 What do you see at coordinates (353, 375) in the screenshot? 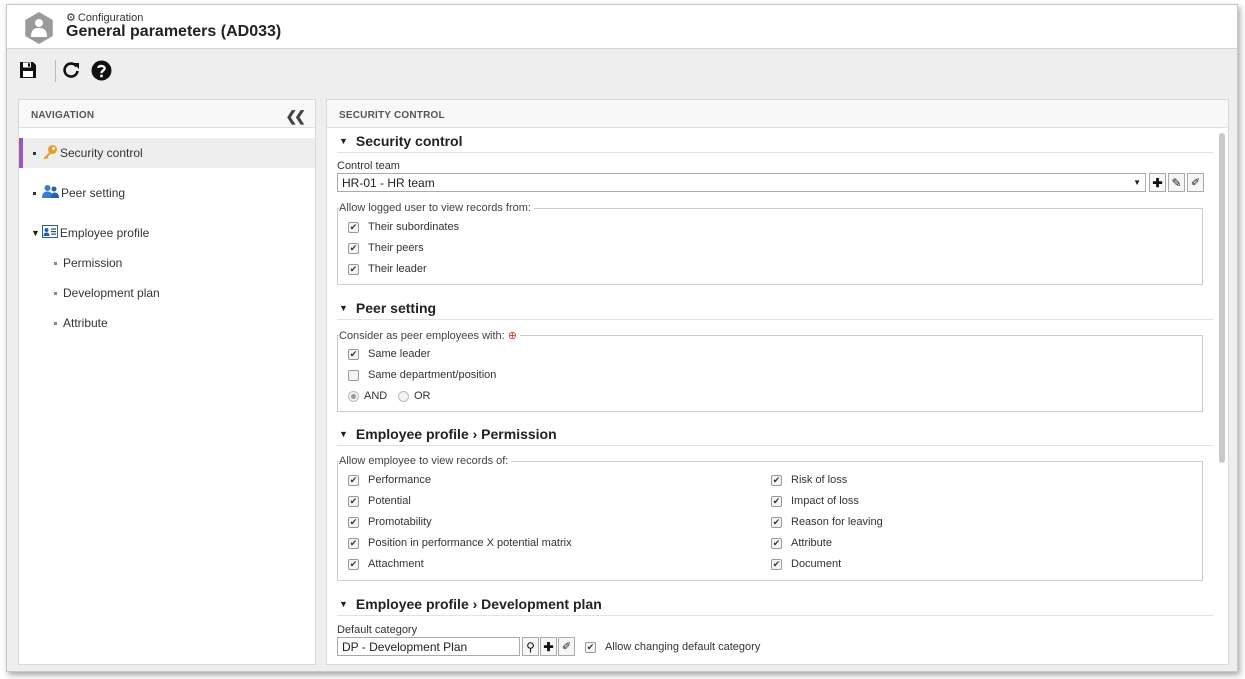
I see `checkbox-box` at bounding box center [353, 375].